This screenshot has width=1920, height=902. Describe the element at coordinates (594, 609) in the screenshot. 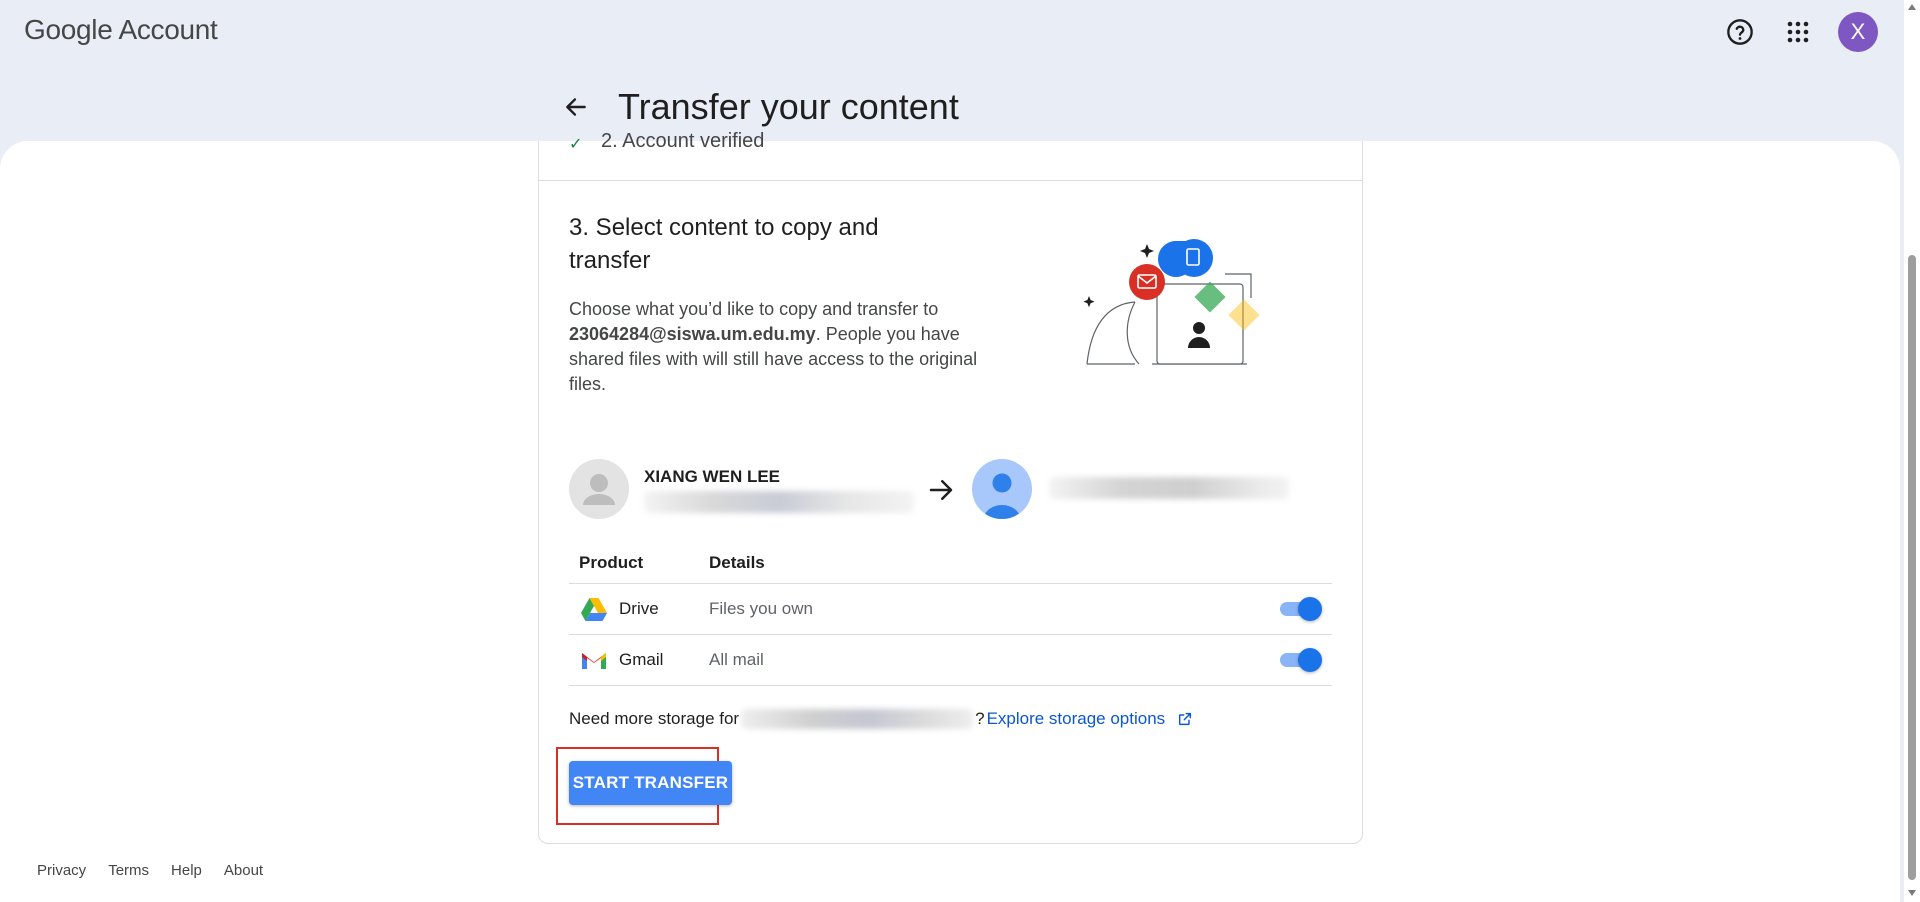

I see `google-drive-icon` at that location.